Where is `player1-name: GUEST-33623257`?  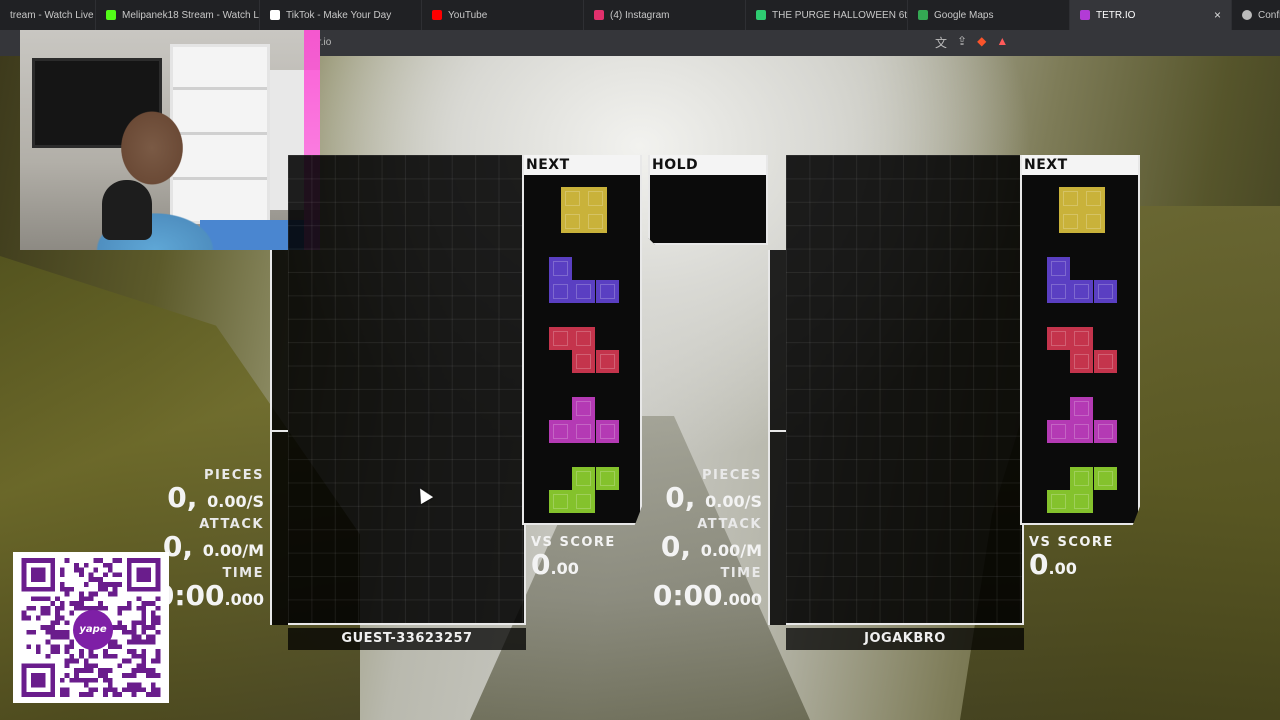
player1-name: GUEST-33623257 is located at coordinates (407, 639).